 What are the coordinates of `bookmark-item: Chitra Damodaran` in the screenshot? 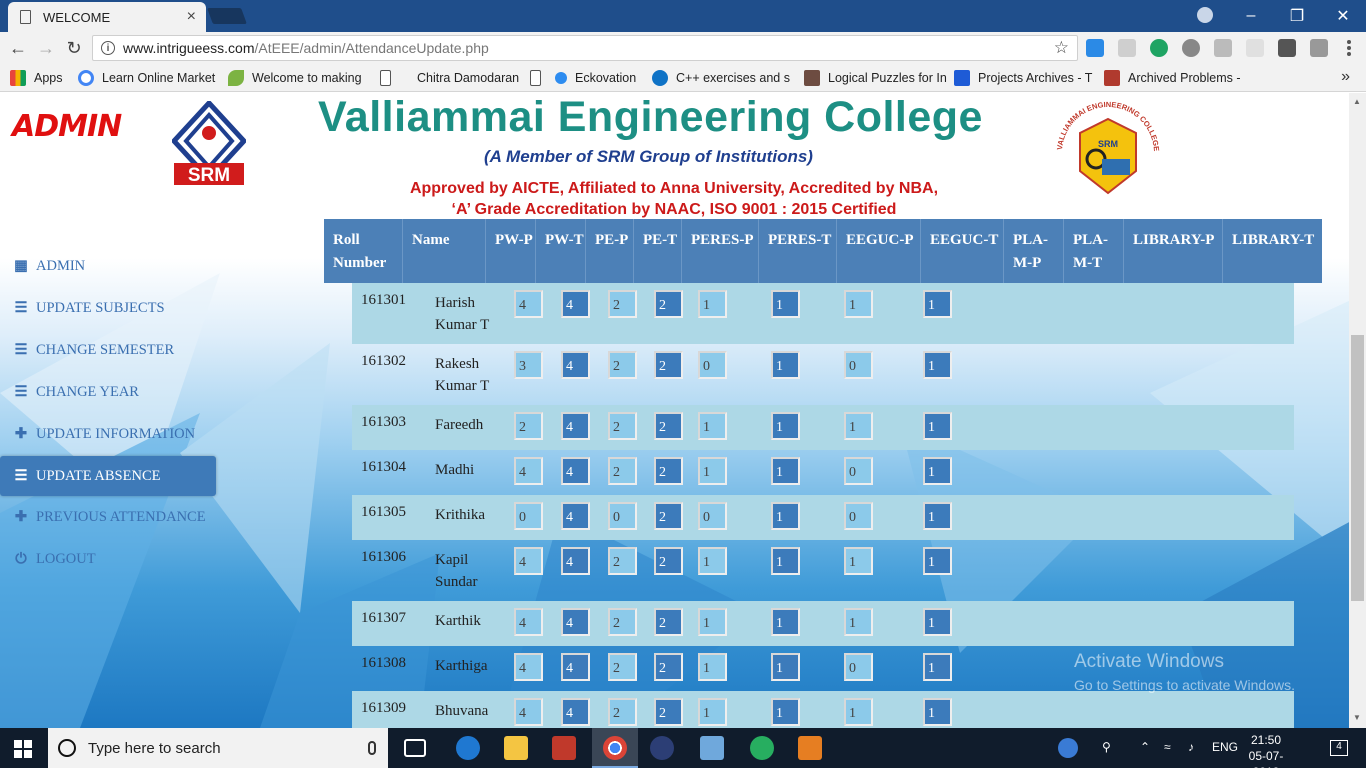 It's located at (449, 78).